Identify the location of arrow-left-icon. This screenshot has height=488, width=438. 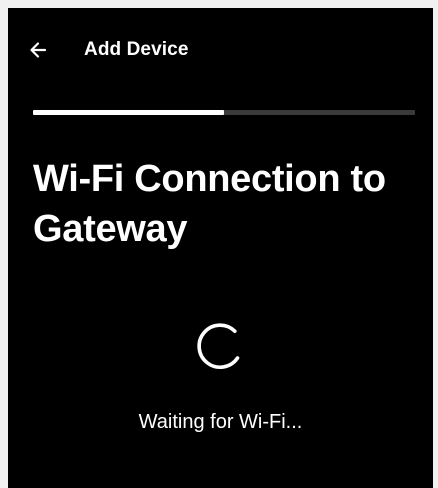
(38, 50).